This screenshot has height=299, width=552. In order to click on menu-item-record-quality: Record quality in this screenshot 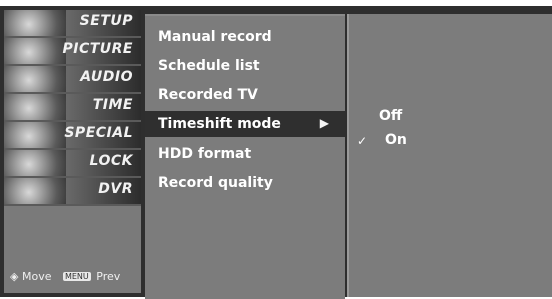, I will do `click(245, 183)`.